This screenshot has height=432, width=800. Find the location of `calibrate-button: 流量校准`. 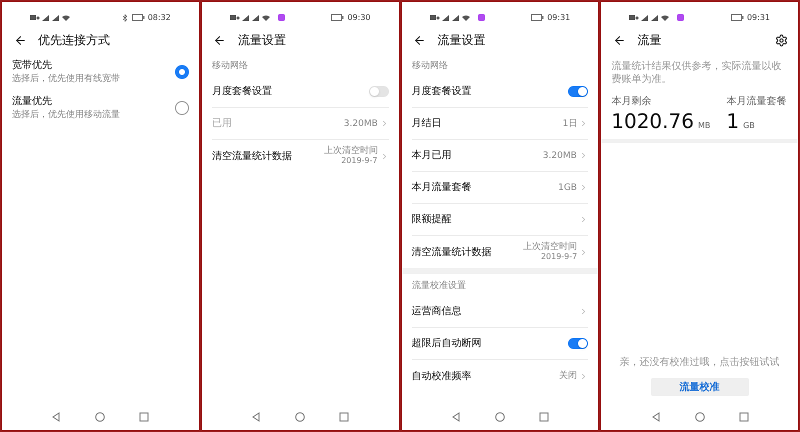

calibrate-button: 流量校准 is located at coordinates (699, 387).